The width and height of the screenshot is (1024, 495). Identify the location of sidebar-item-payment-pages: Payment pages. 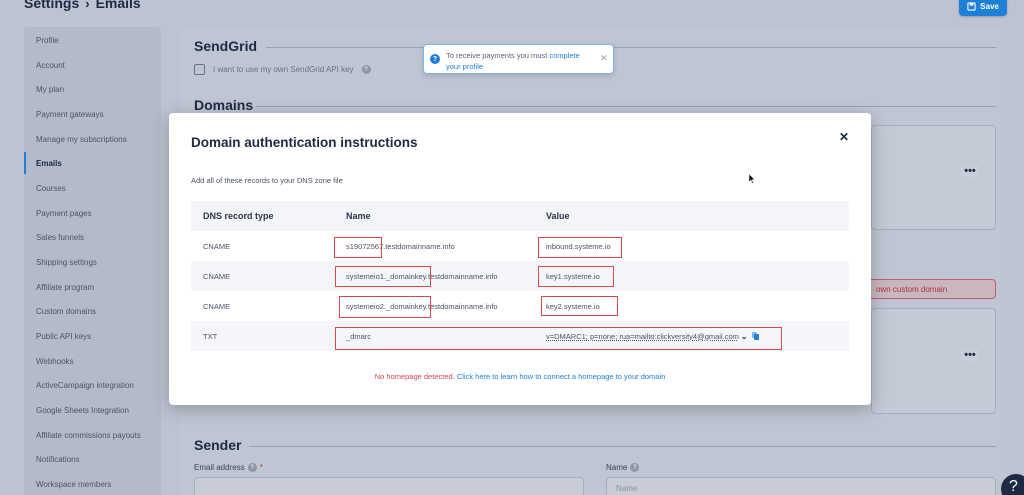
(92, 213).